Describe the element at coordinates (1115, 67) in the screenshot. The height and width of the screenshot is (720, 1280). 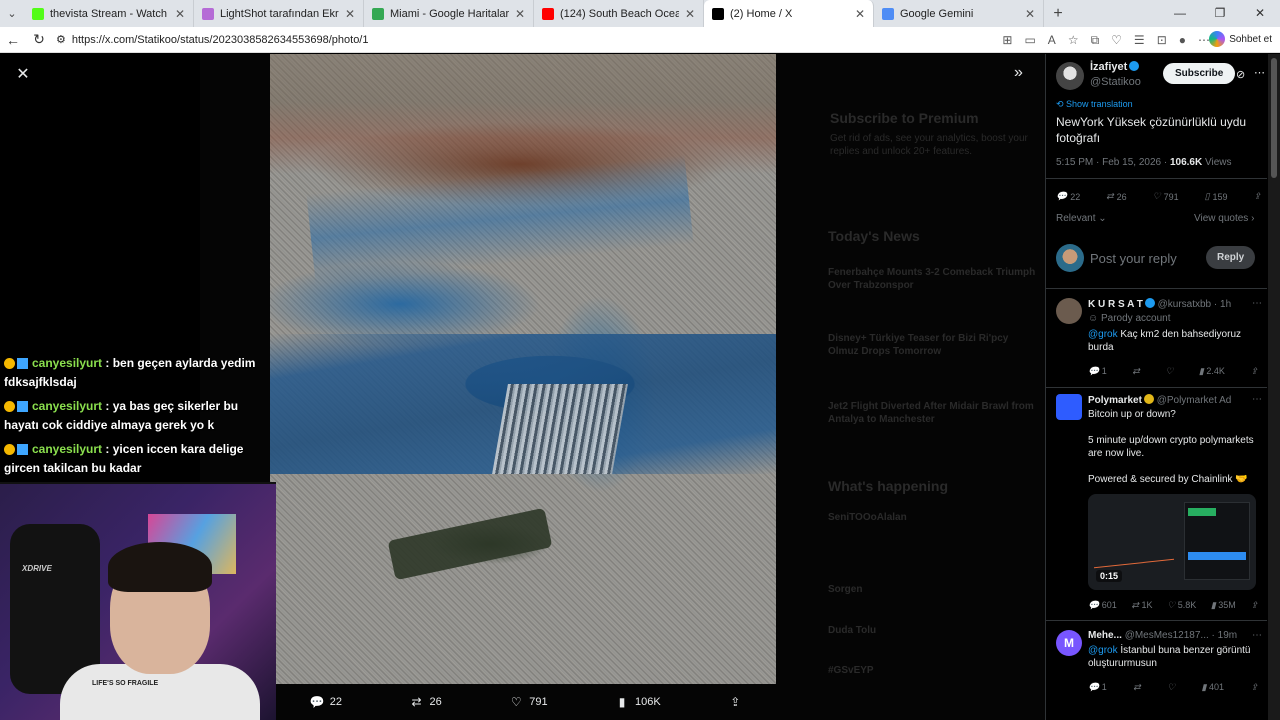
I see `author-name: İzafiyet` at that location.